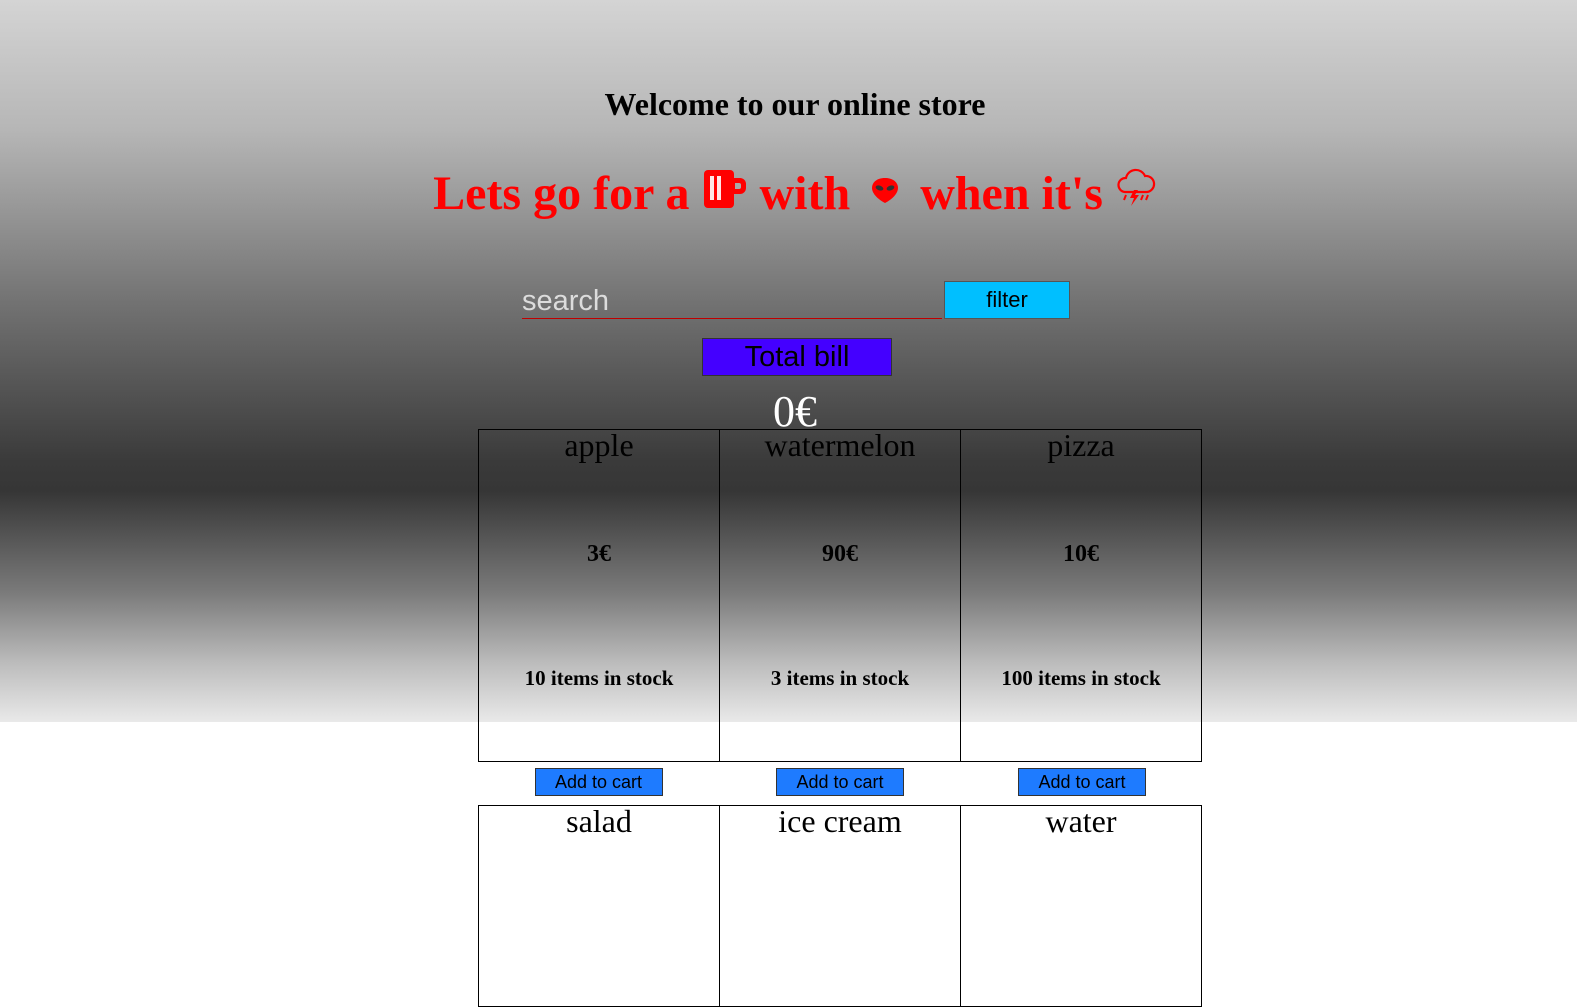  I want to click on product-stock: 10 items in stock, so click(599, 678).